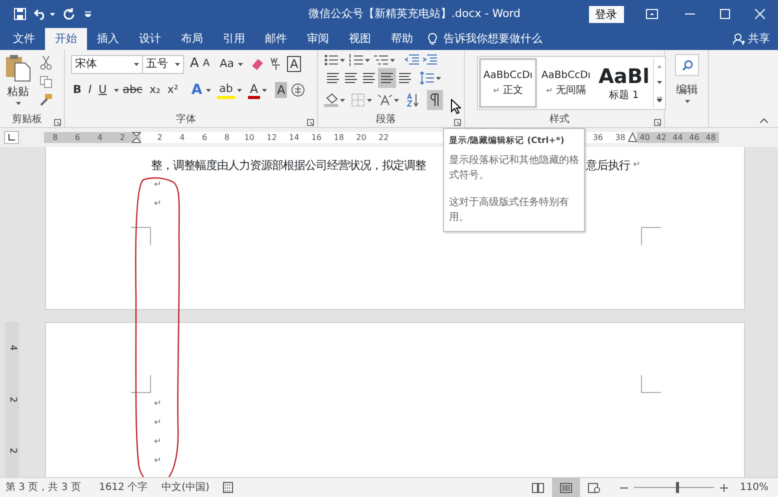 The width and height of the screenshot is (778, 497). I want to click on ruler-number: 22, so click(384, 138).